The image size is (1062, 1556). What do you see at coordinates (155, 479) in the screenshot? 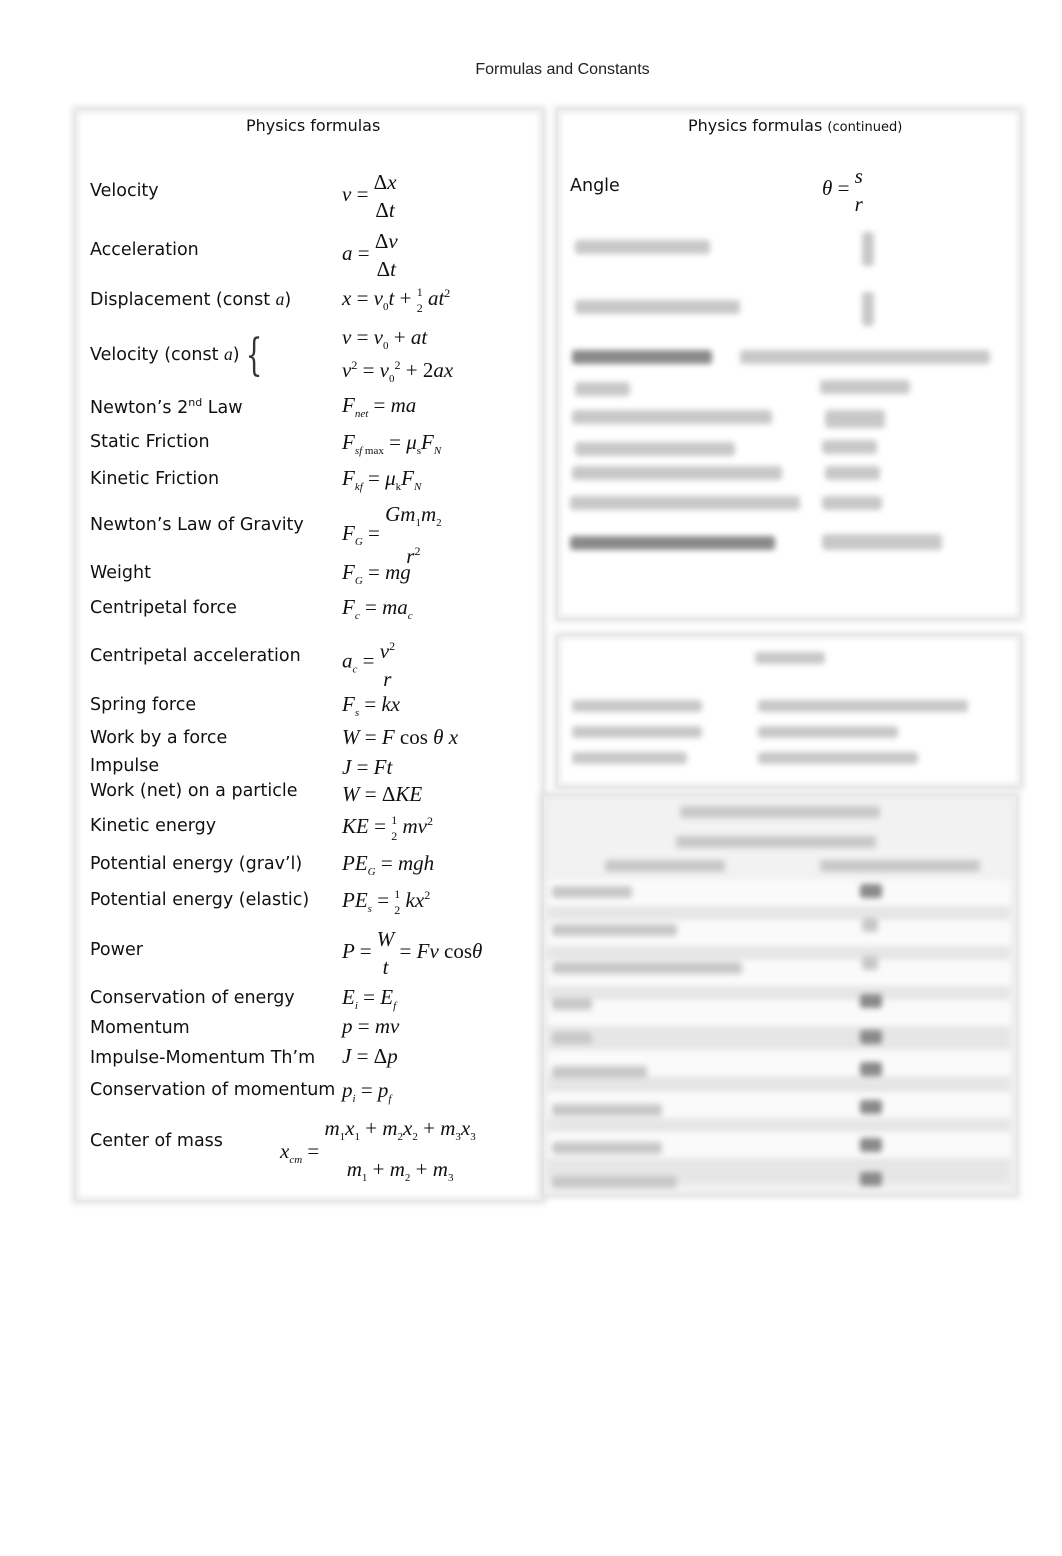
I see `formula-label-kinetic-friction: Kinetic Friction` at bounding box center [155, 479].